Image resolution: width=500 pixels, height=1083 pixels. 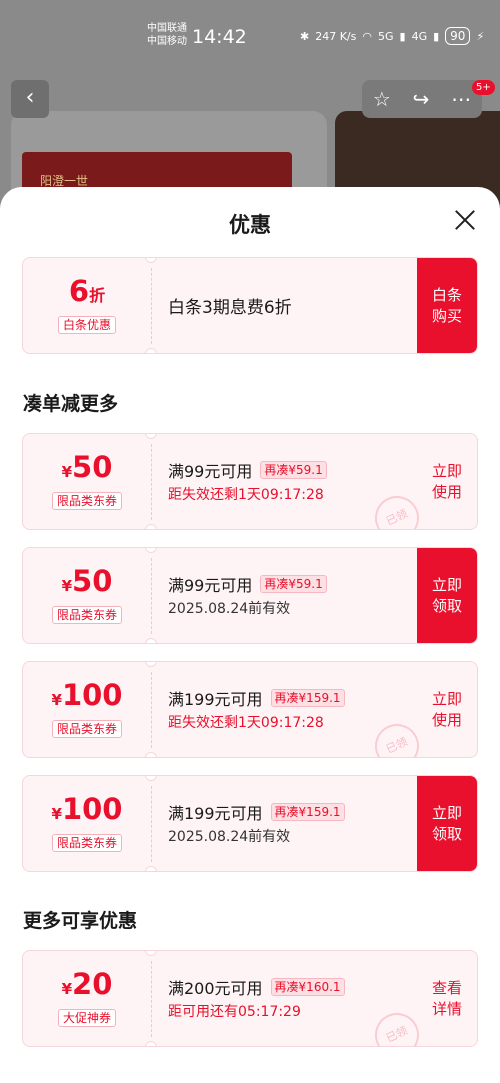 What do you see at coordinates (219, 37) in the screenshot?
I see `clock: 14:42` at bounding box center [219, 37].